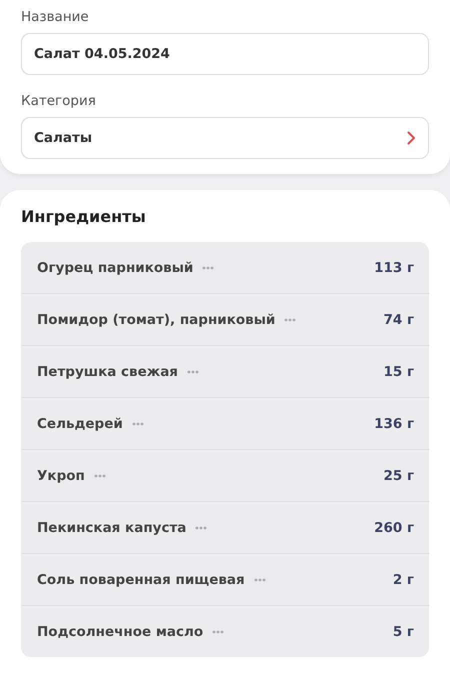  What do you see at coordinates (394, 424) in the screenshot?
I see `ingredient-amount: 136 г` at bounding box center [394, 424].